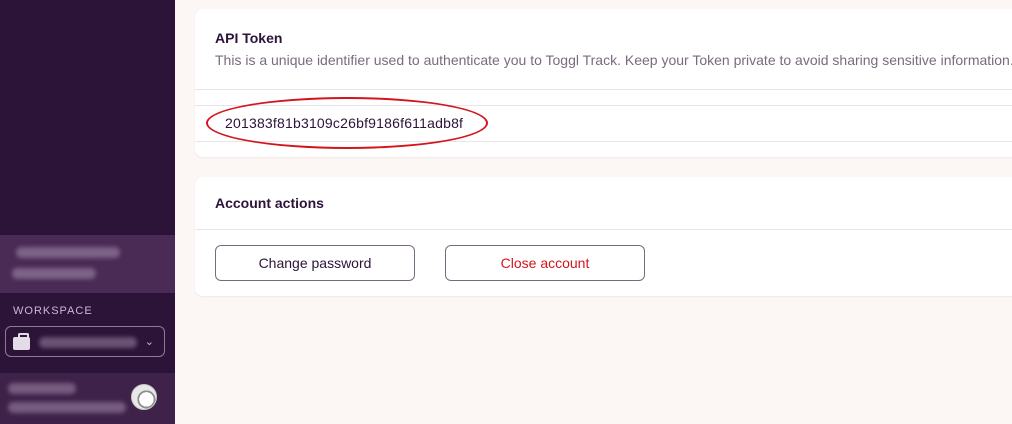  I want to click on workspace-select: ⌄, so click(85, 341).